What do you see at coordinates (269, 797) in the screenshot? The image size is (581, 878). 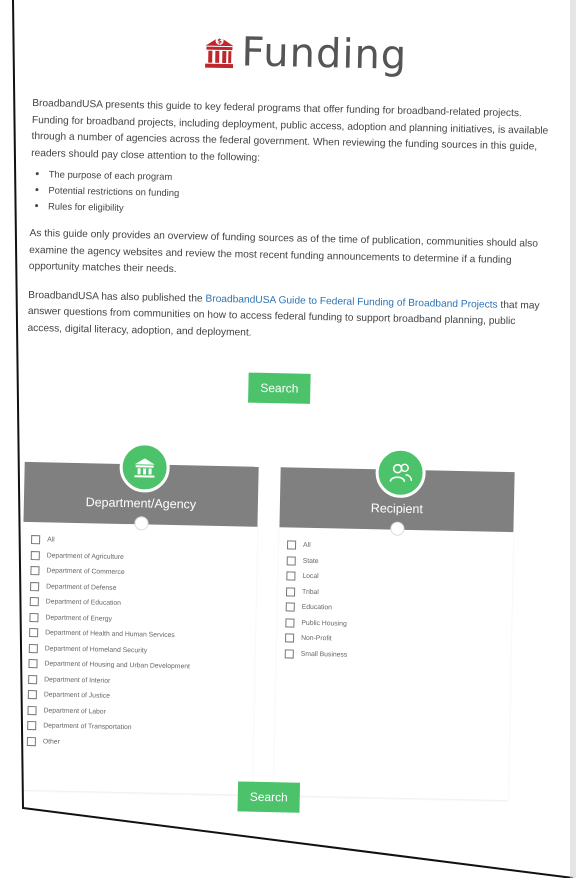 I see `search-button-bottom: Search` at bounding box center [269, 797].